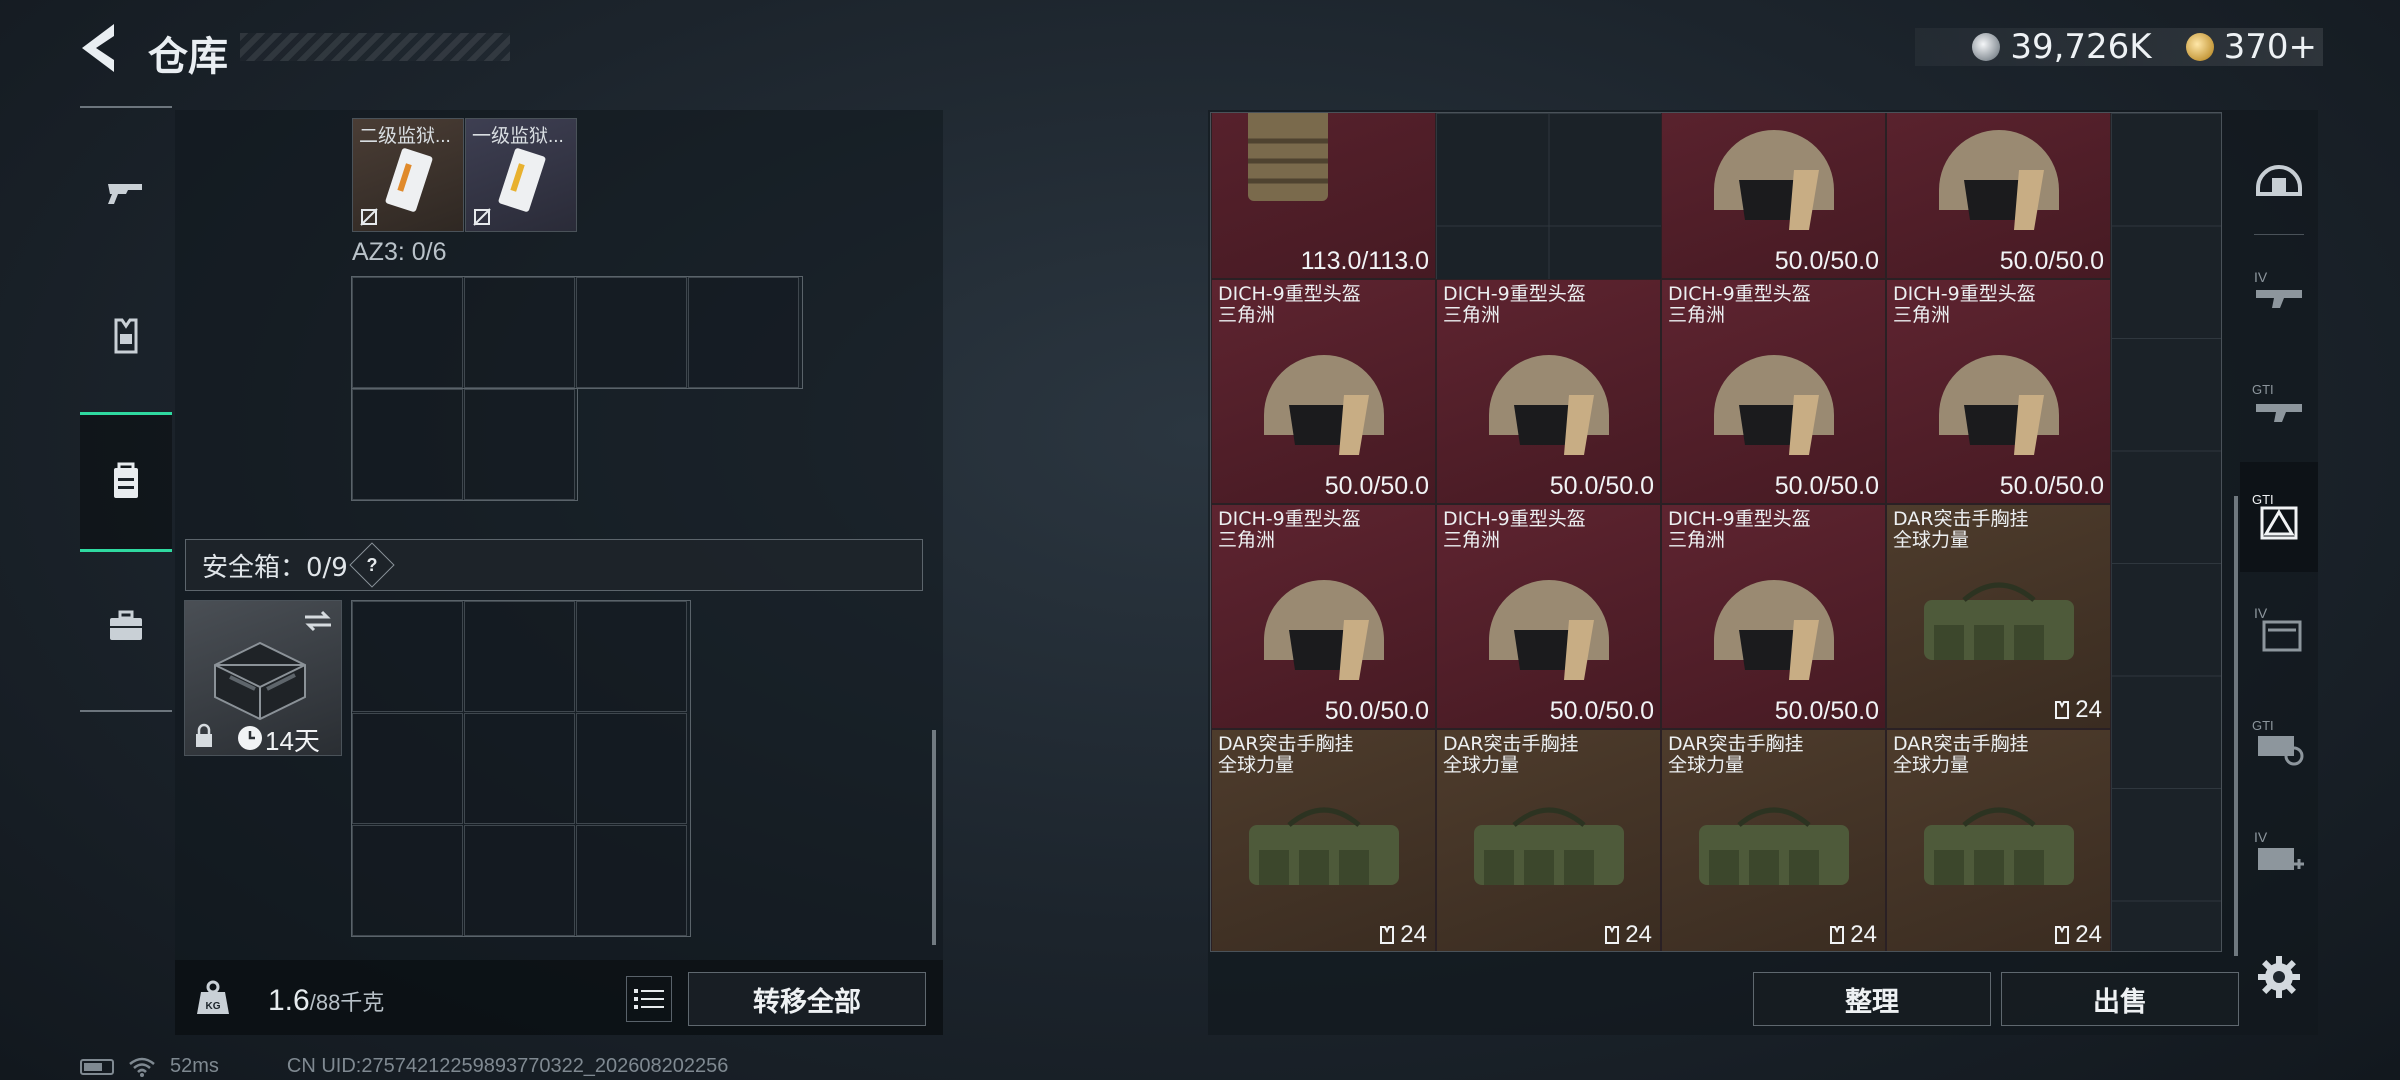  I want to click on category-helmet, so click(2279, 177).